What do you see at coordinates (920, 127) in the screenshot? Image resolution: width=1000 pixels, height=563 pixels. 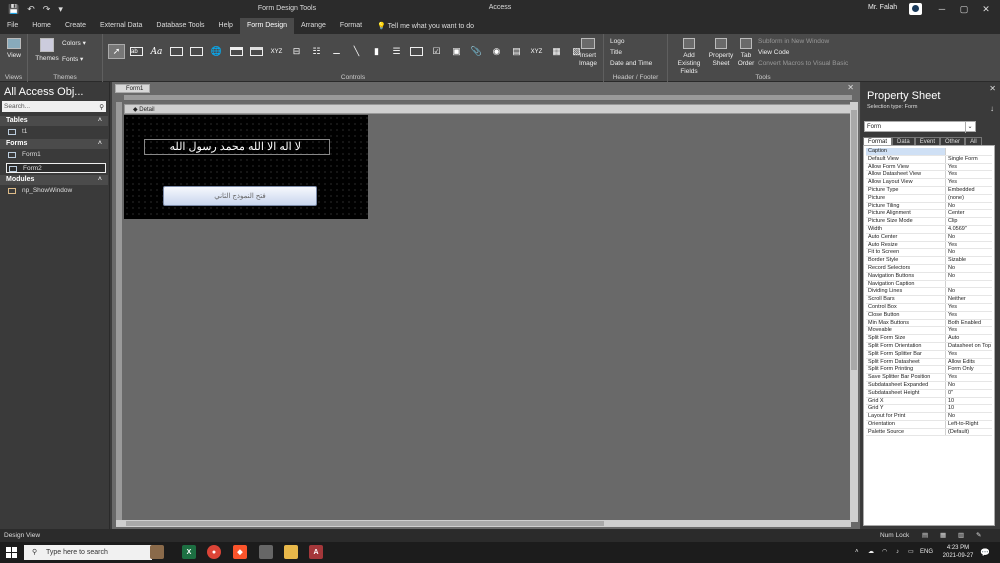 I see `object-selector: Form ⌄` at bounding box center [920, 127].